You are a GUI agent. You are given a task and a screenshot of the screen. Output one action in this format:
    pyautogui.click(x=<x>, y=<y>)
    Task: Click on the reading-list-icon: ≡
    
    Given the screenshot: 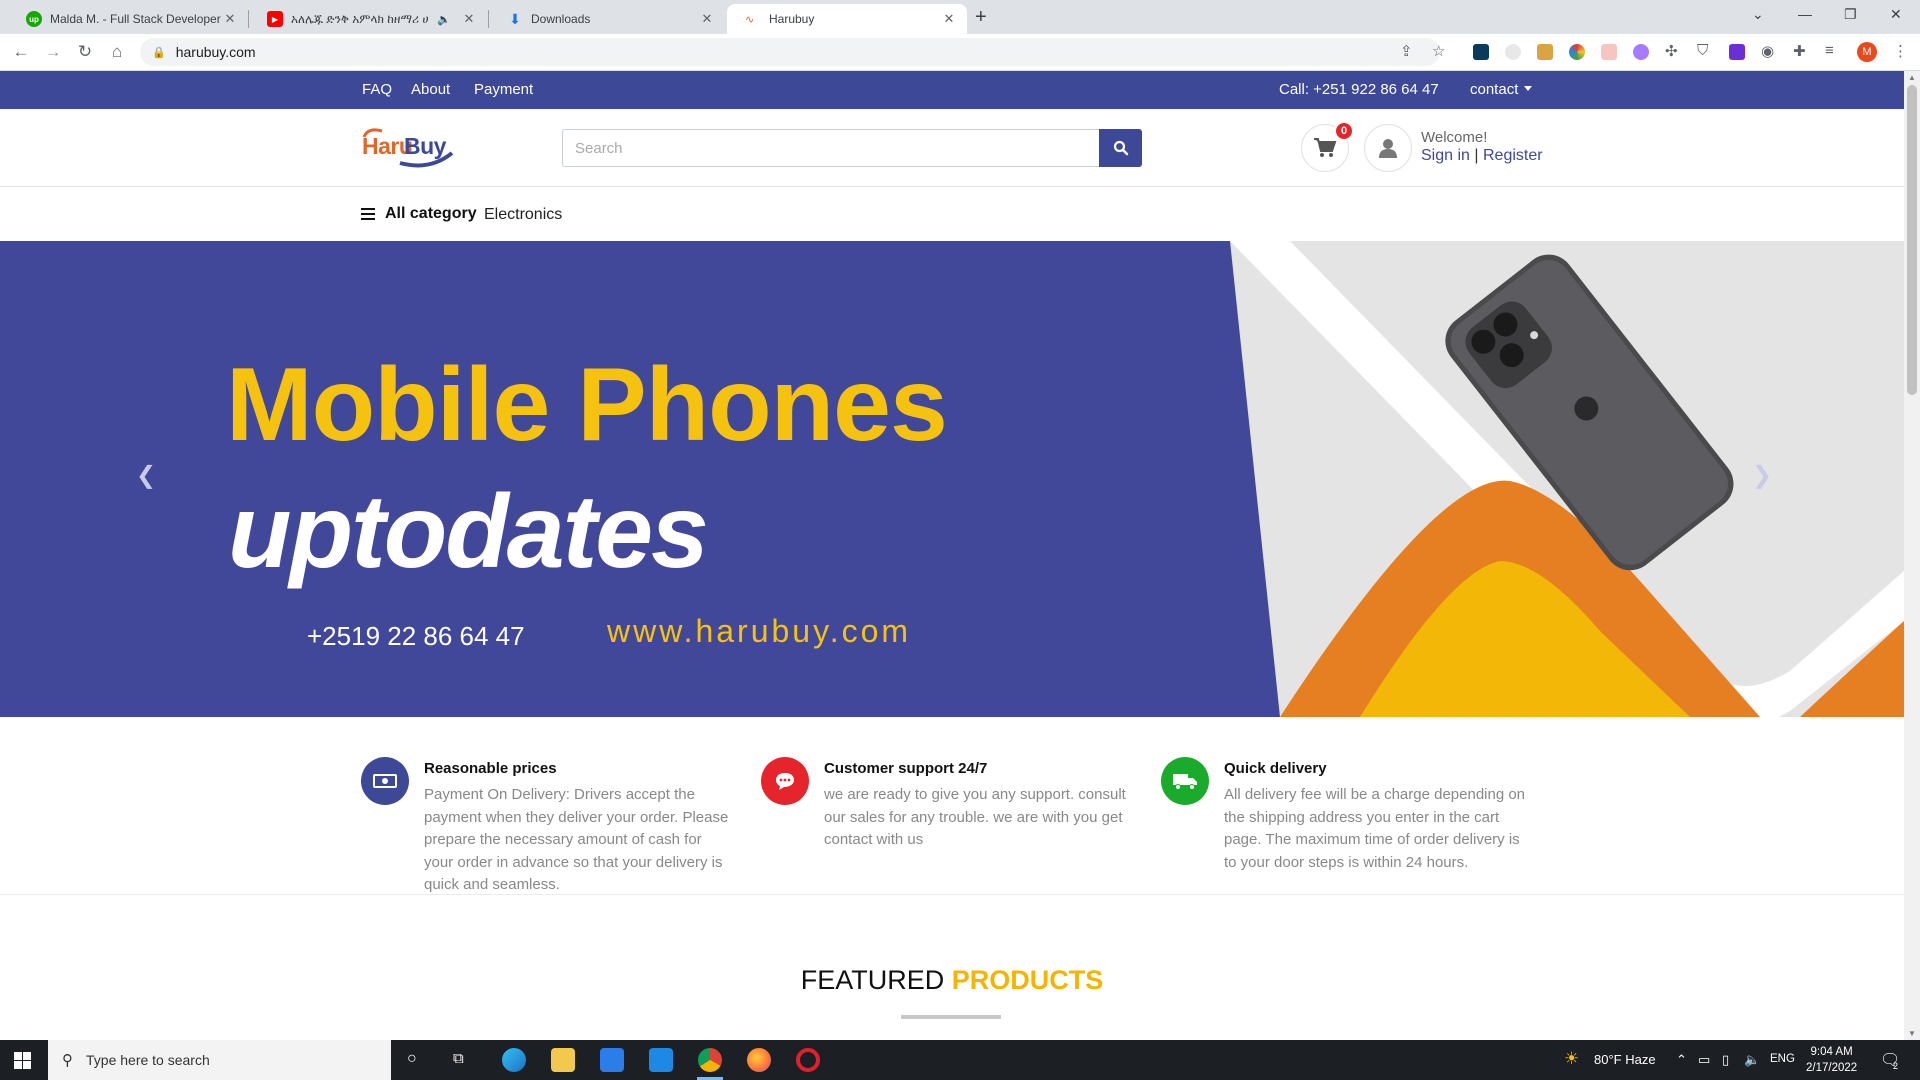 What is the action you would take?
    pyautogui.click(x=1829, y=50)
    